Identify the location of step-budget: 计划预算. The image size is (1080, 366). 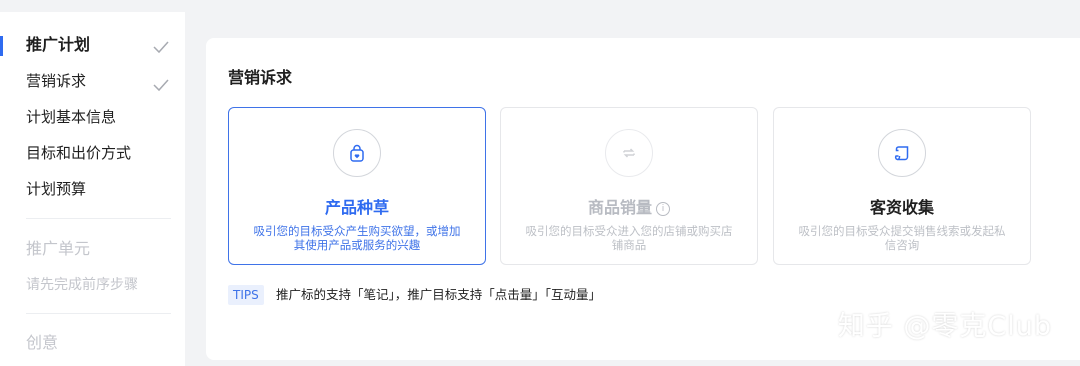
(56, 189).